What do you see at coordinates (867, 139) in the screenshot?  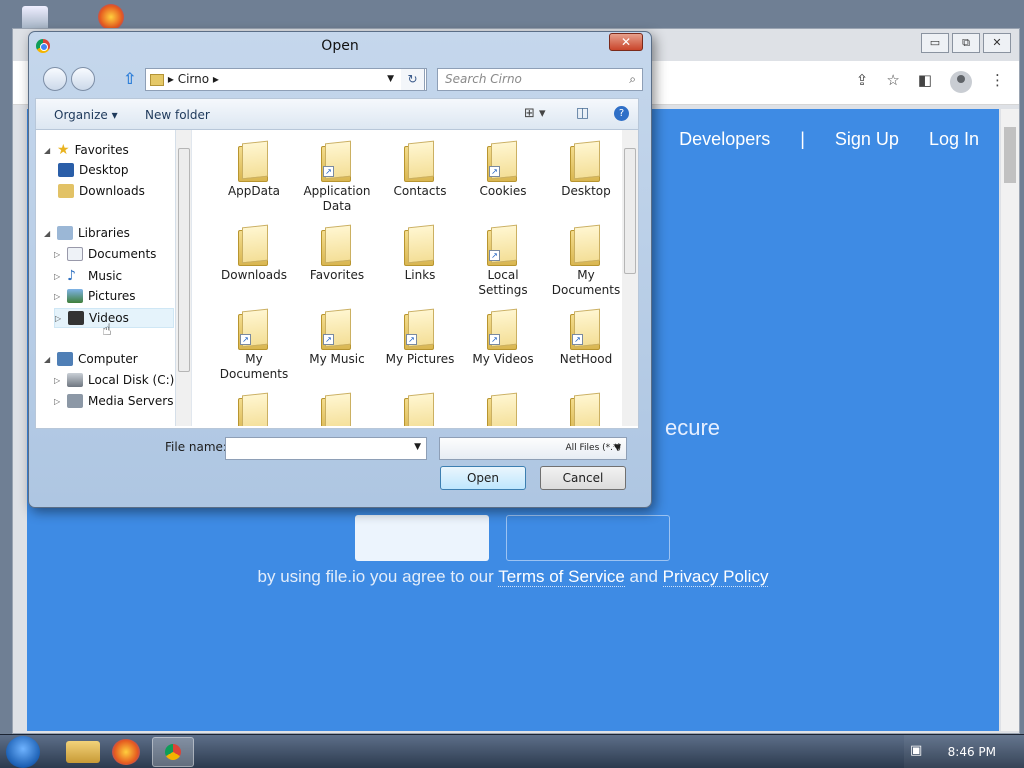 I see `nav-signup-link: Sign Up` at bounding box center [867, 139].